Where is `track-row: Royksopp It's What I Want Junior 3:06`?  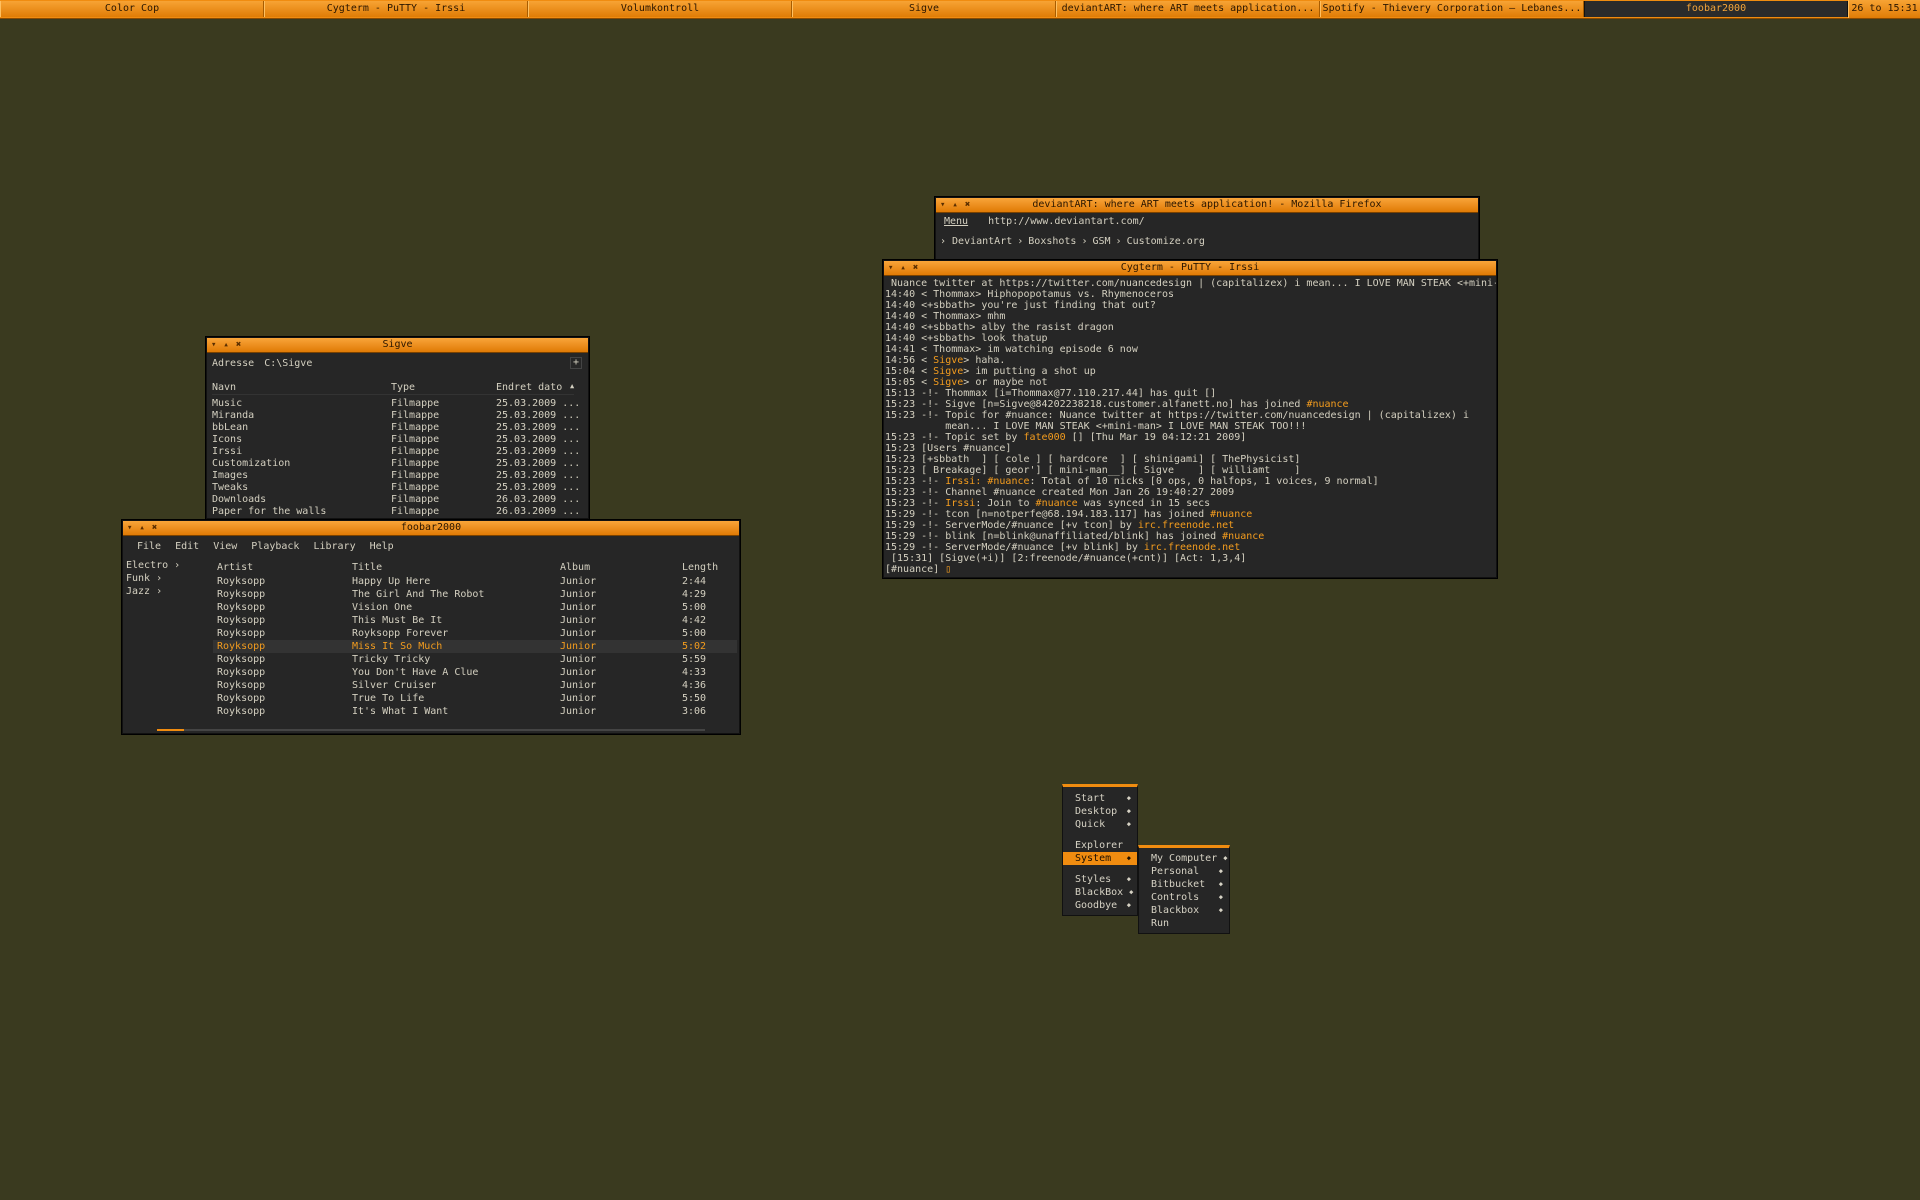 track-row: Royksopp It's What I Want Junior 3:06 is located at coordinates (475, 711).